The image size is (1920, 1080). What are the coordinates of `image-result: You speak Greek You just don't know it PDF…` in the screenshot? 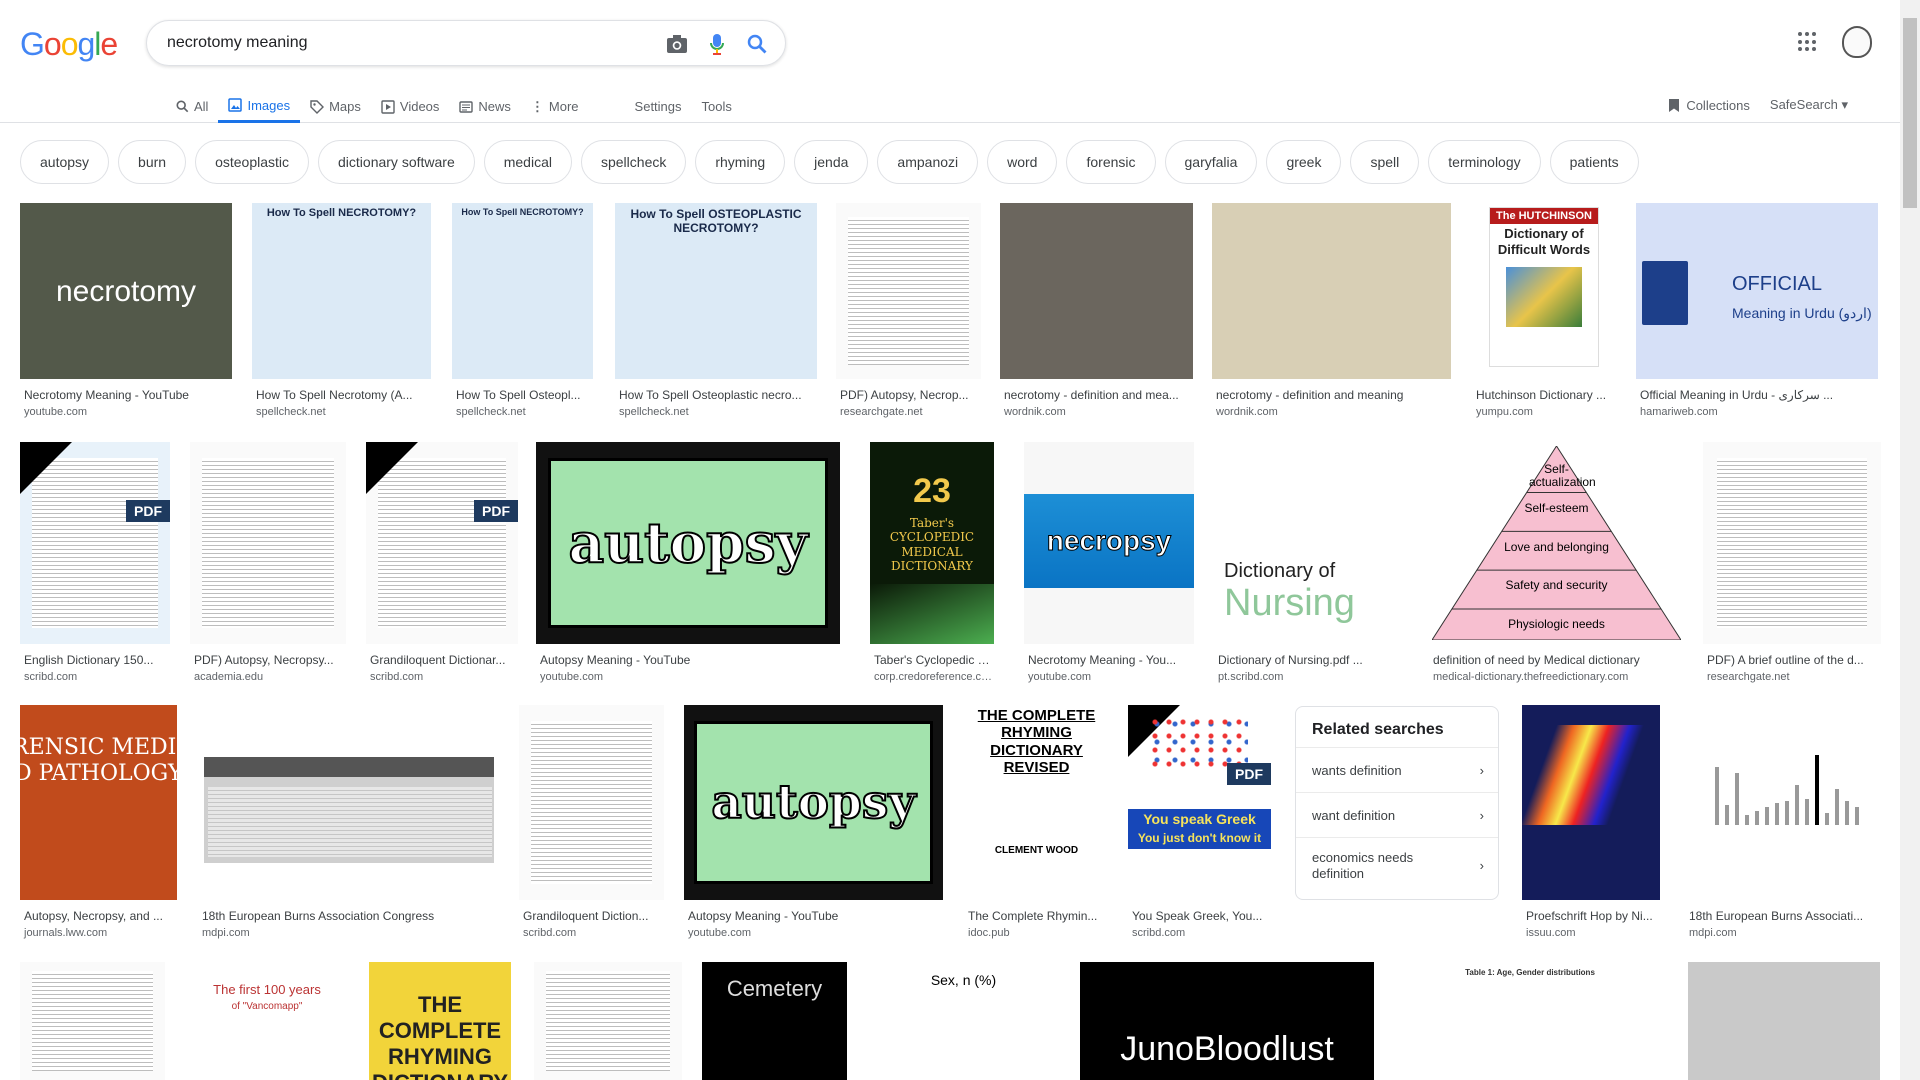 It's located at (1199, 822).